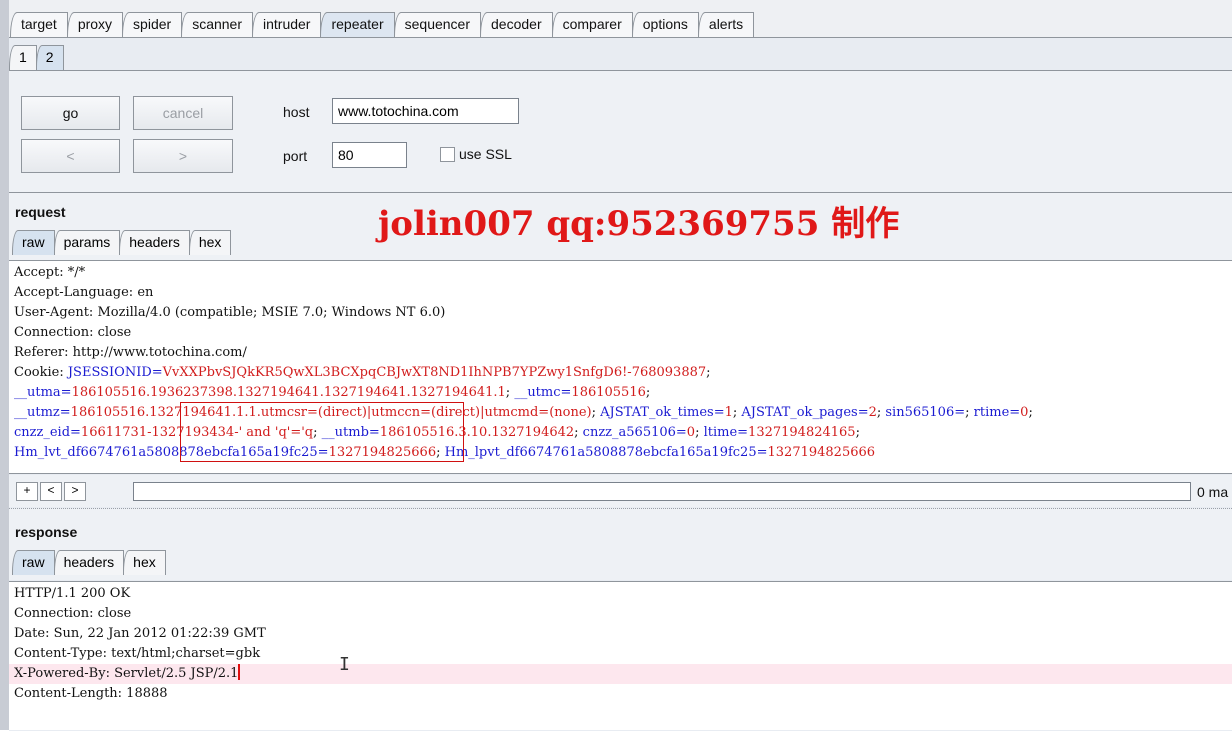  What do you see at coordinates (144, 562) in the screenshot?
I see `response-tab-hex: hex` at bounding box center [144, 562].